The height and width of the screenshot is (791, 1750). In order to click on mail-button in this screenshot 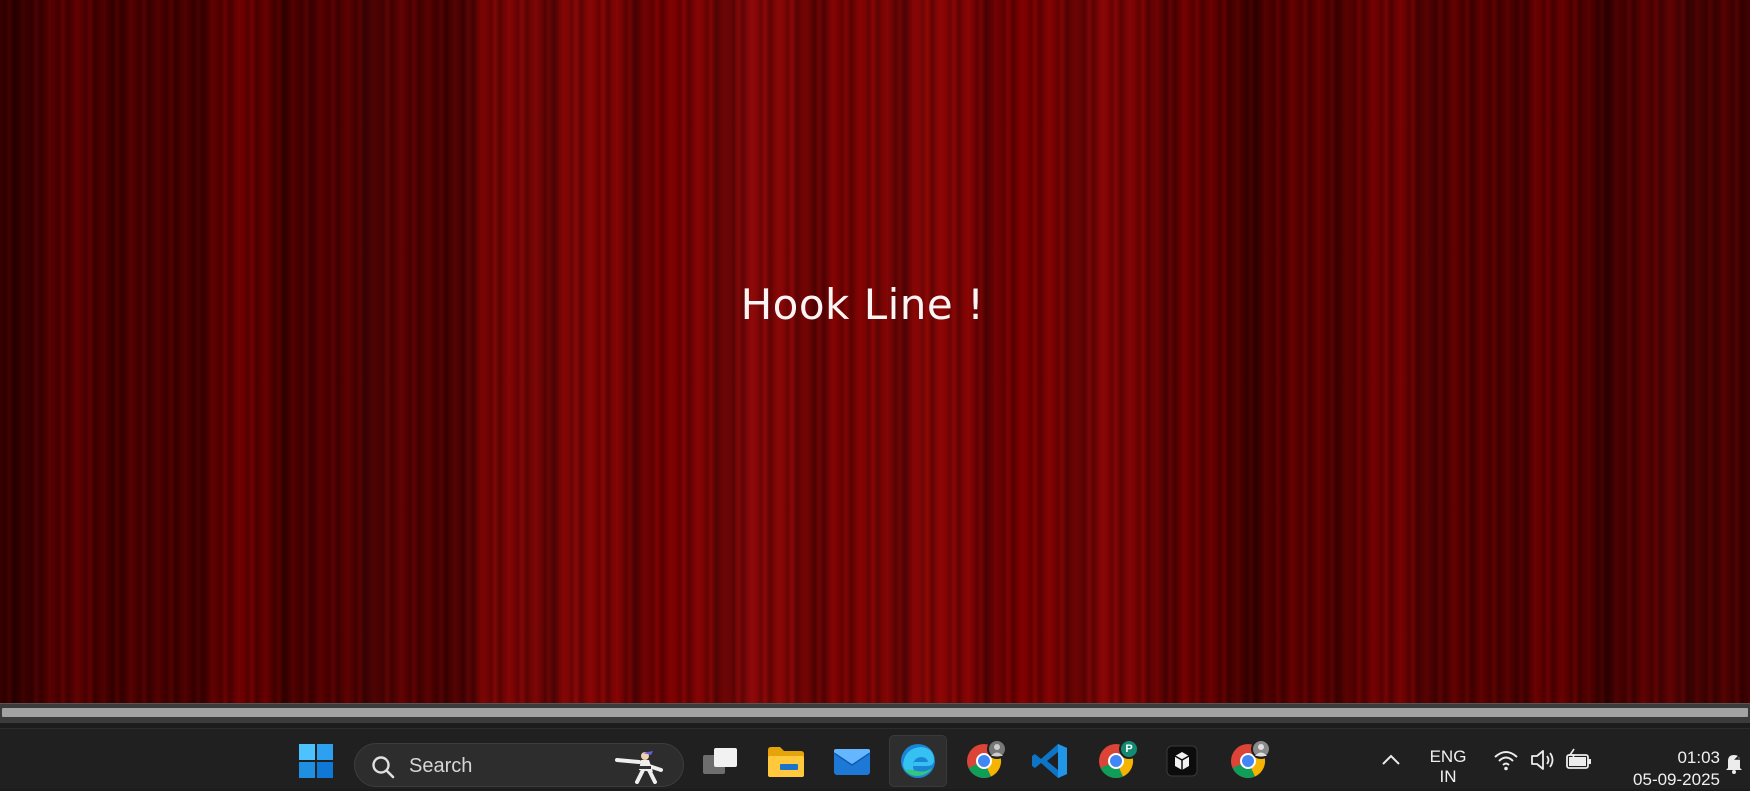, I will do `click(852, 761)`.